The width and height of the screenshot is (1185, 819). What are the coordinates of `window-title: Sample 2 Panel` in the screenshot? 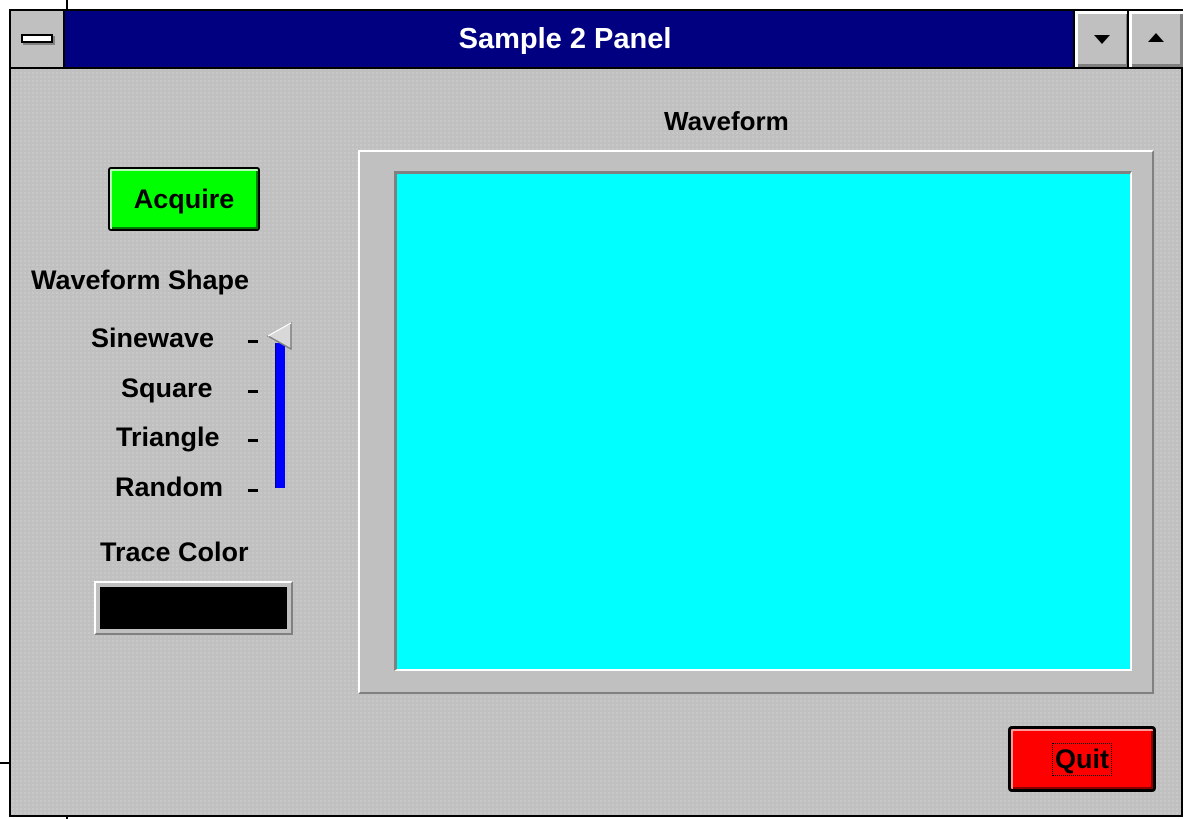 It's located at (565, 39).